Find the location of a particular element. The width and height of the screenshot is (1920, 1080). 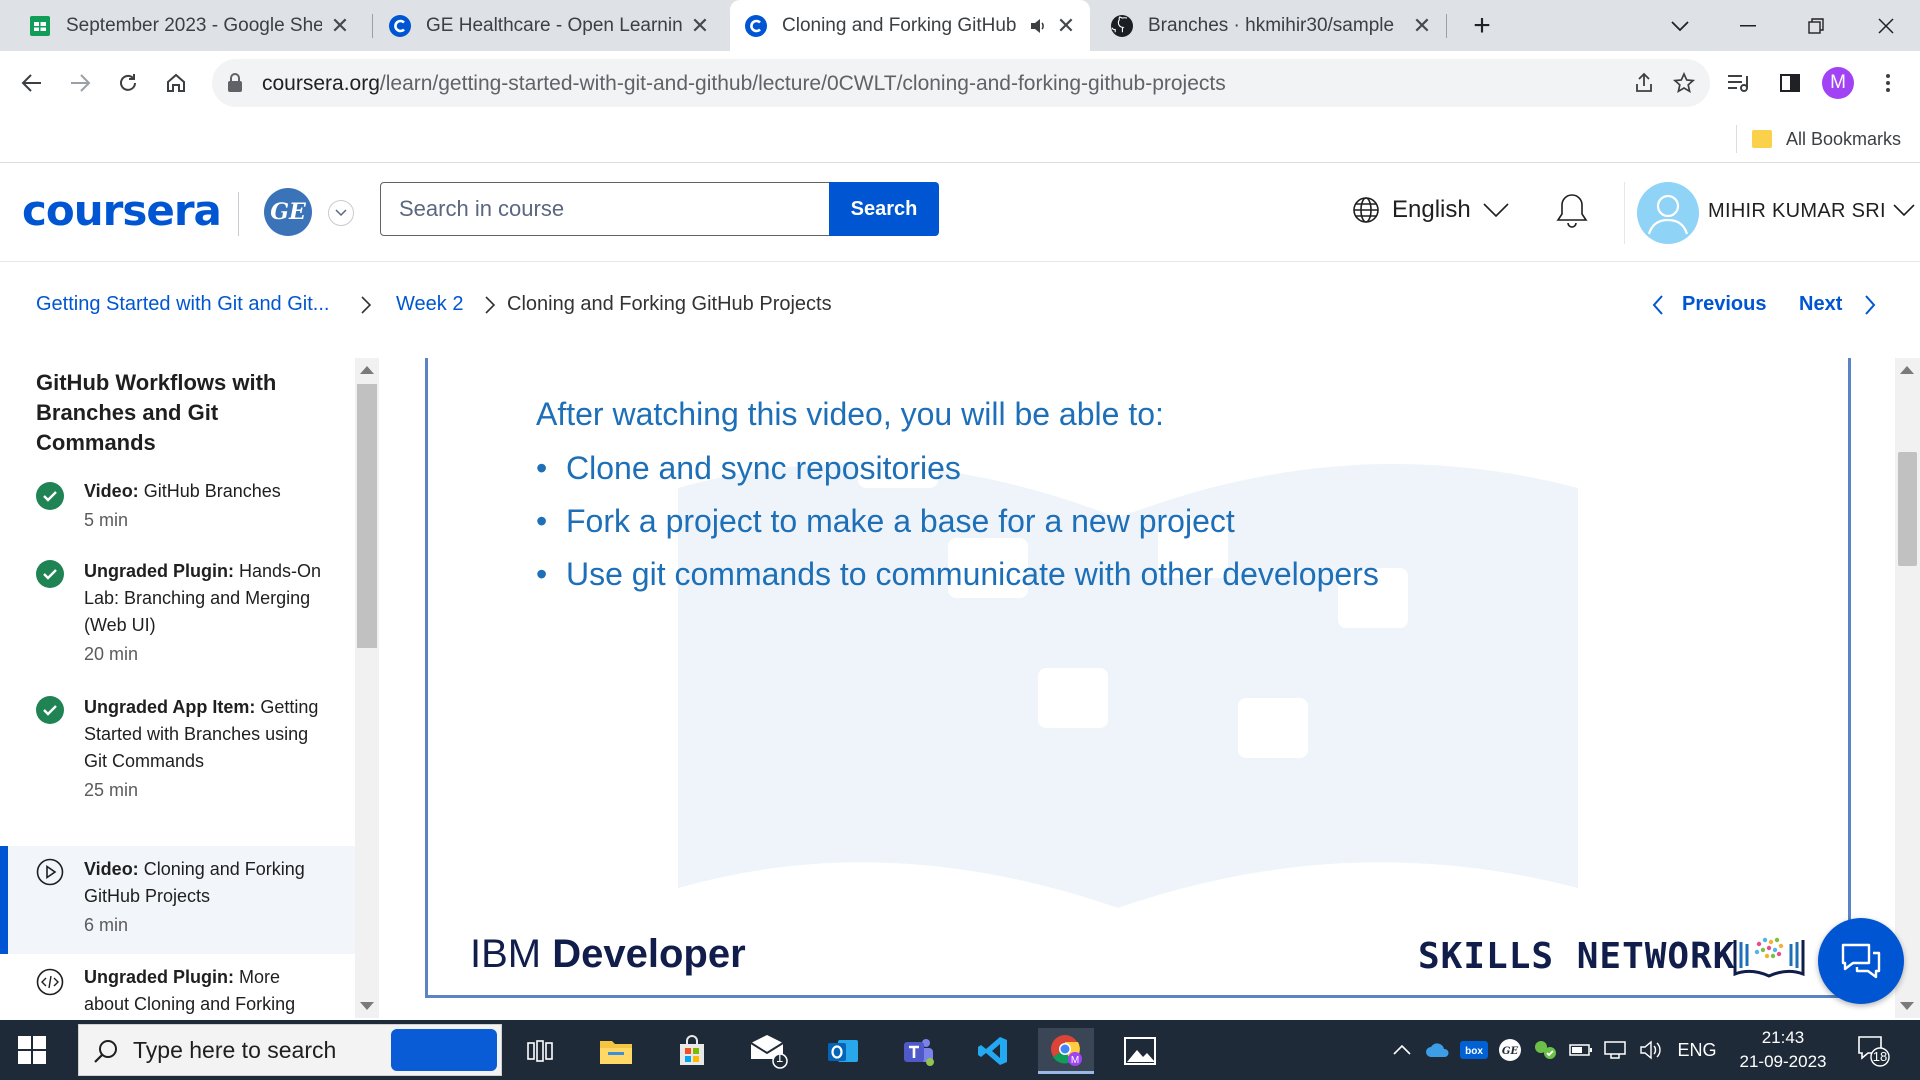

outlook-icon is located at coordinates (843, 1051).